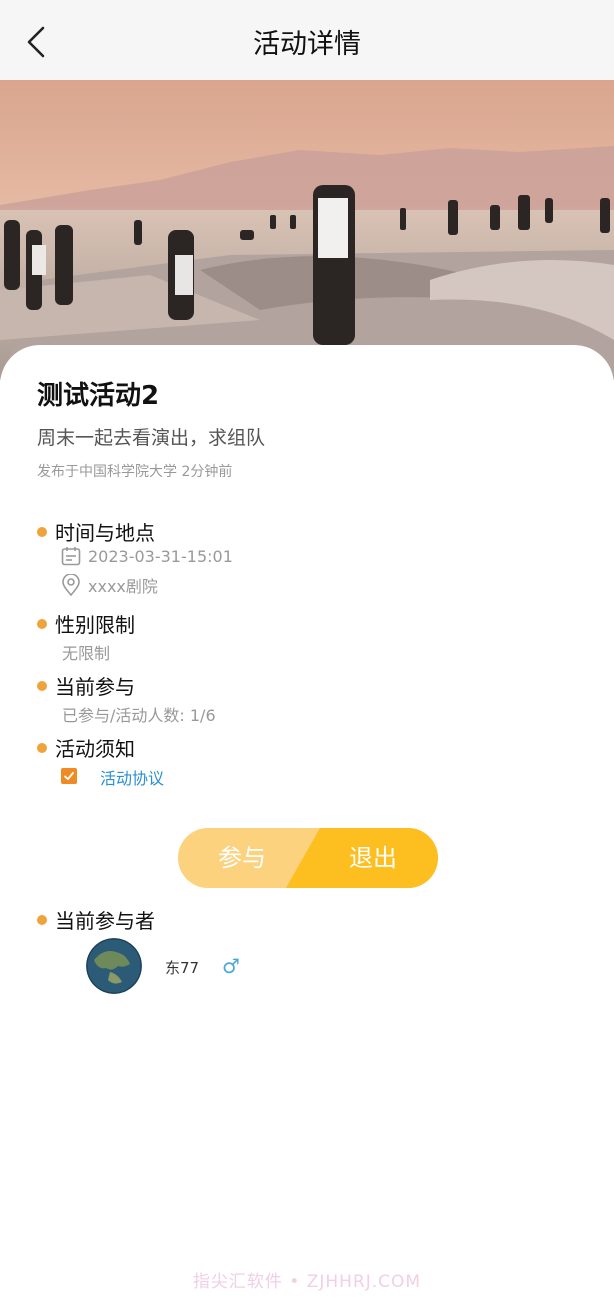 The image size is (614, 1300). What do you see at coordinates (139, 715) in the screenshot?
I see `participation-count: 已参与/活动人数: 1/6` at bounding box center [139, 715].